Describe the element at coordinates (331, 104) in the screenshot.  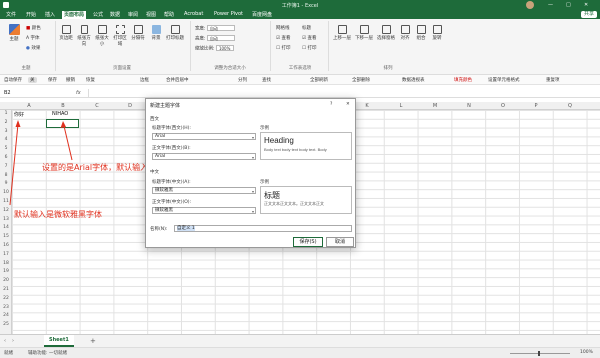
I see `help-button: ?` at that location.